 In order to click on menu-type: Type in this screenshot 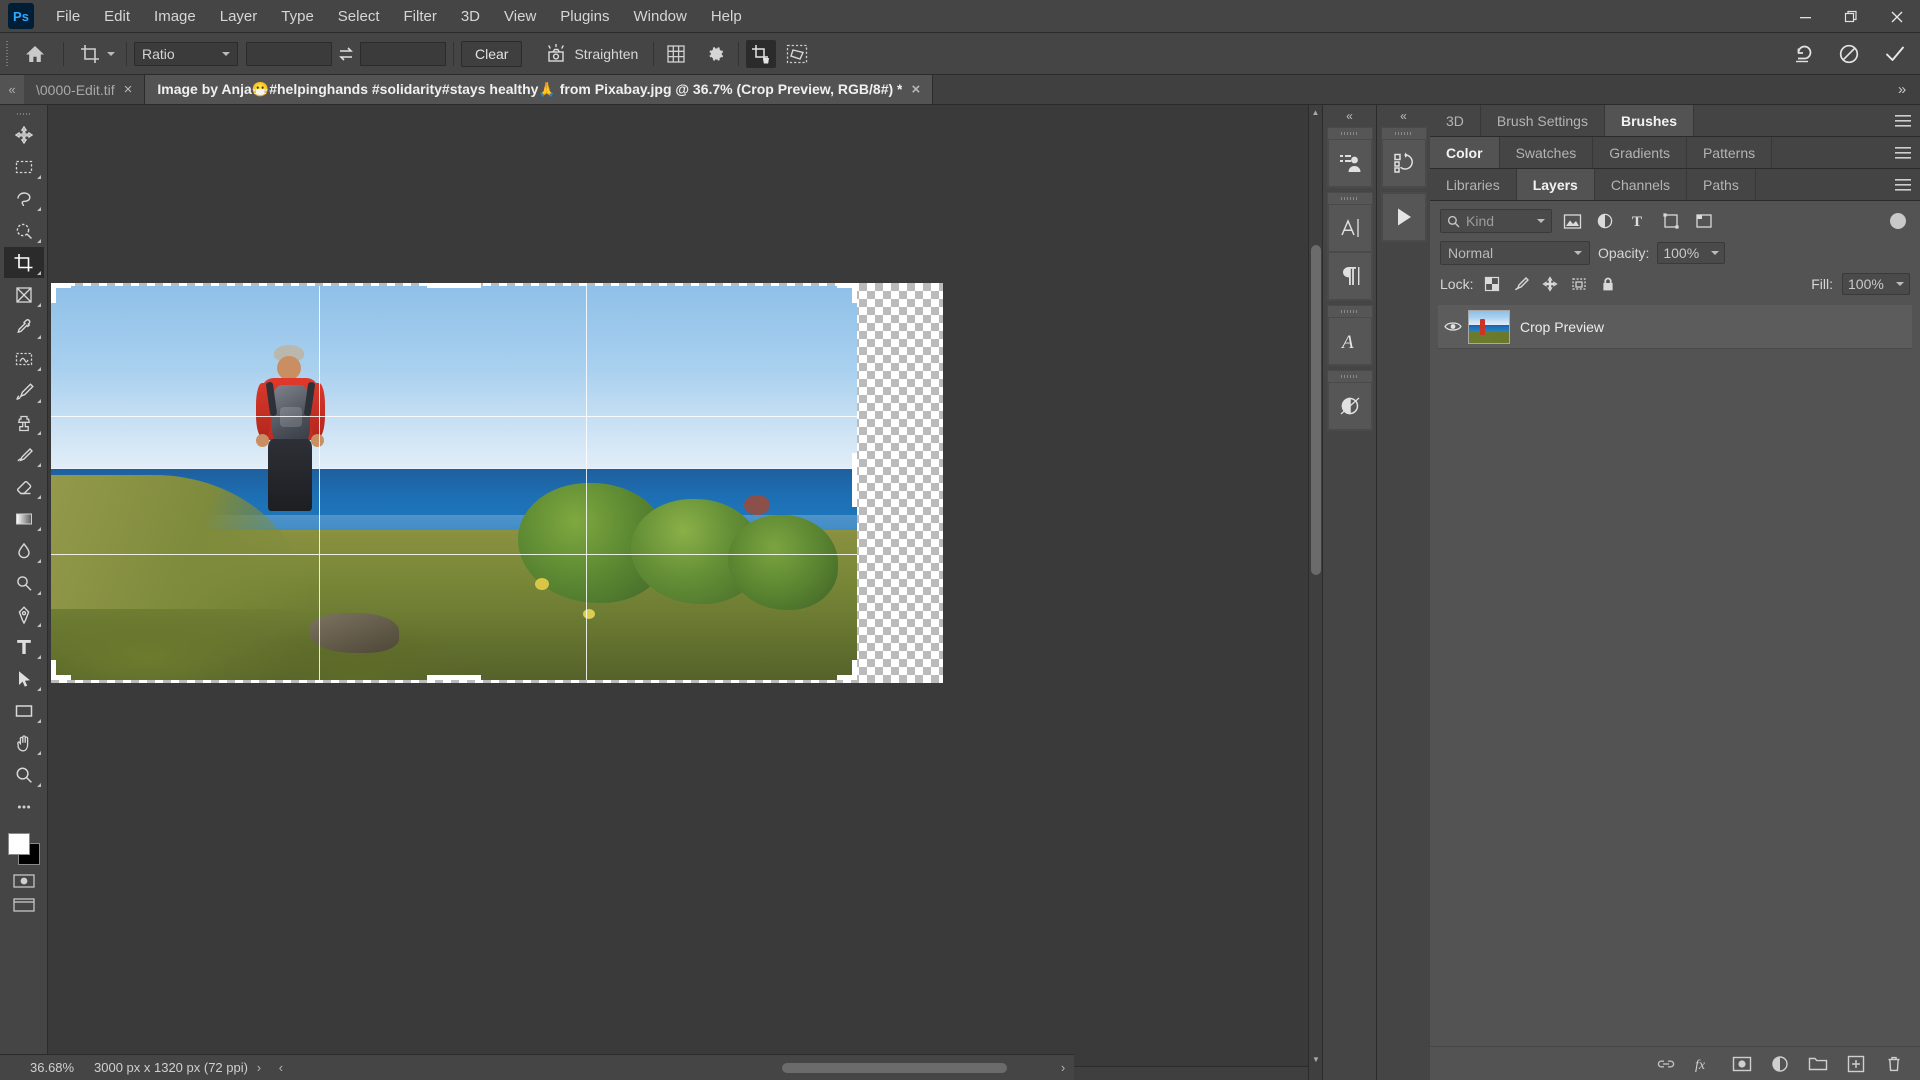, I will do `click(297, 16)`.